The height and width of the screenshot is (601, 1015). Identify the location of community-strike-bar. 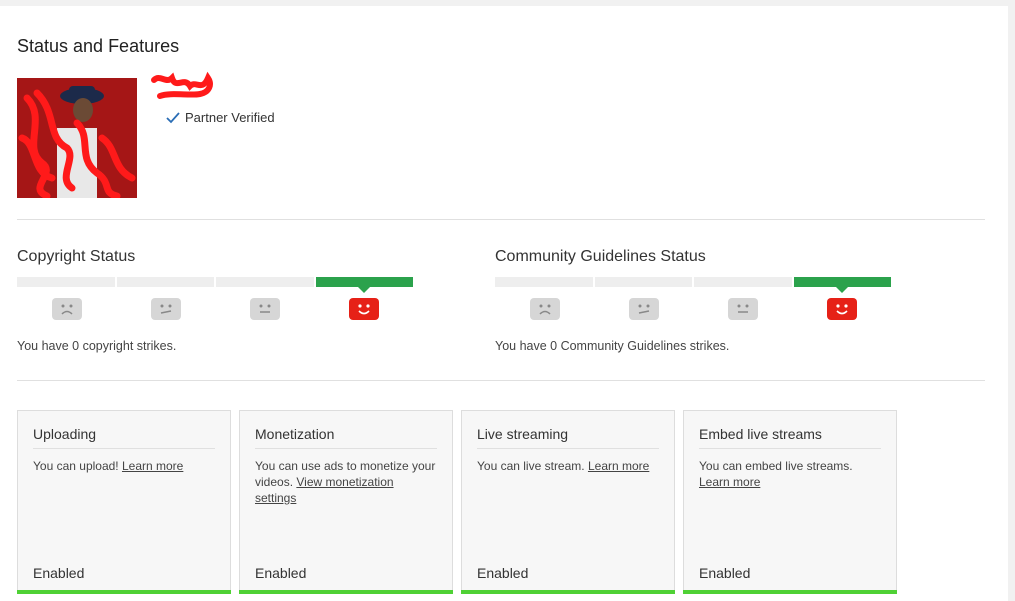
(693, 285).